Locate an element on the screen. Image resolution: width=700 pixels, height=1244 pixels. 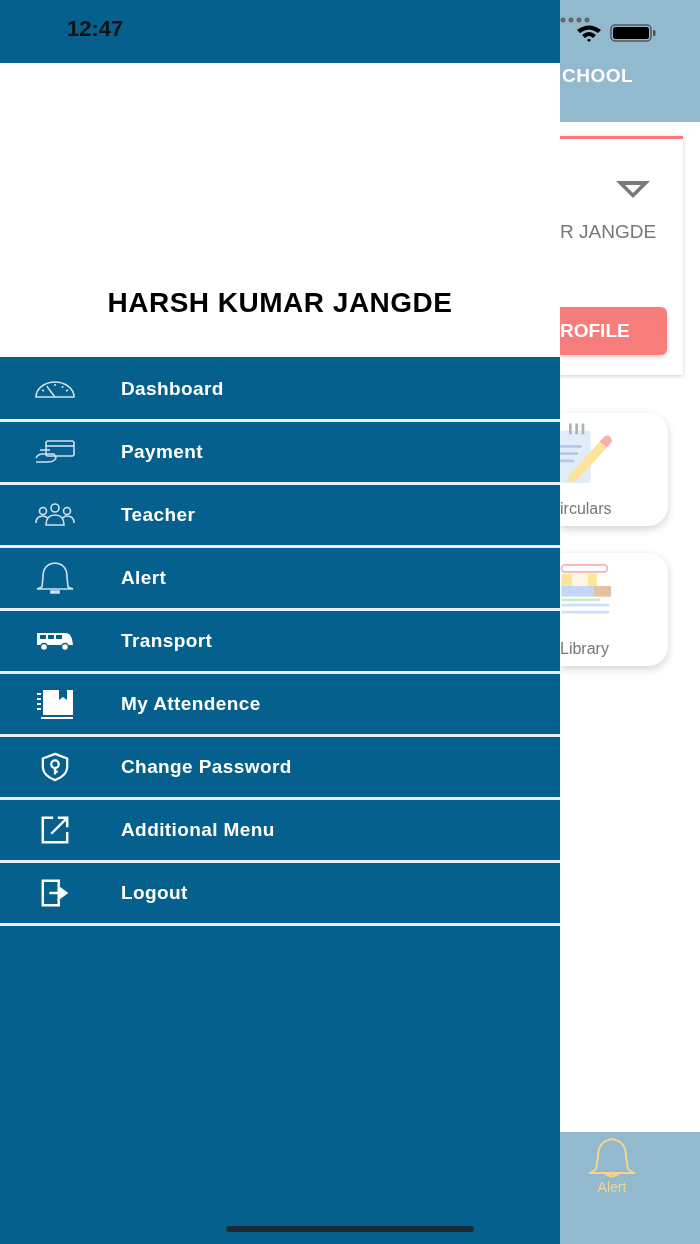
menu-tile: irculars is located at coordinates (614, 469).